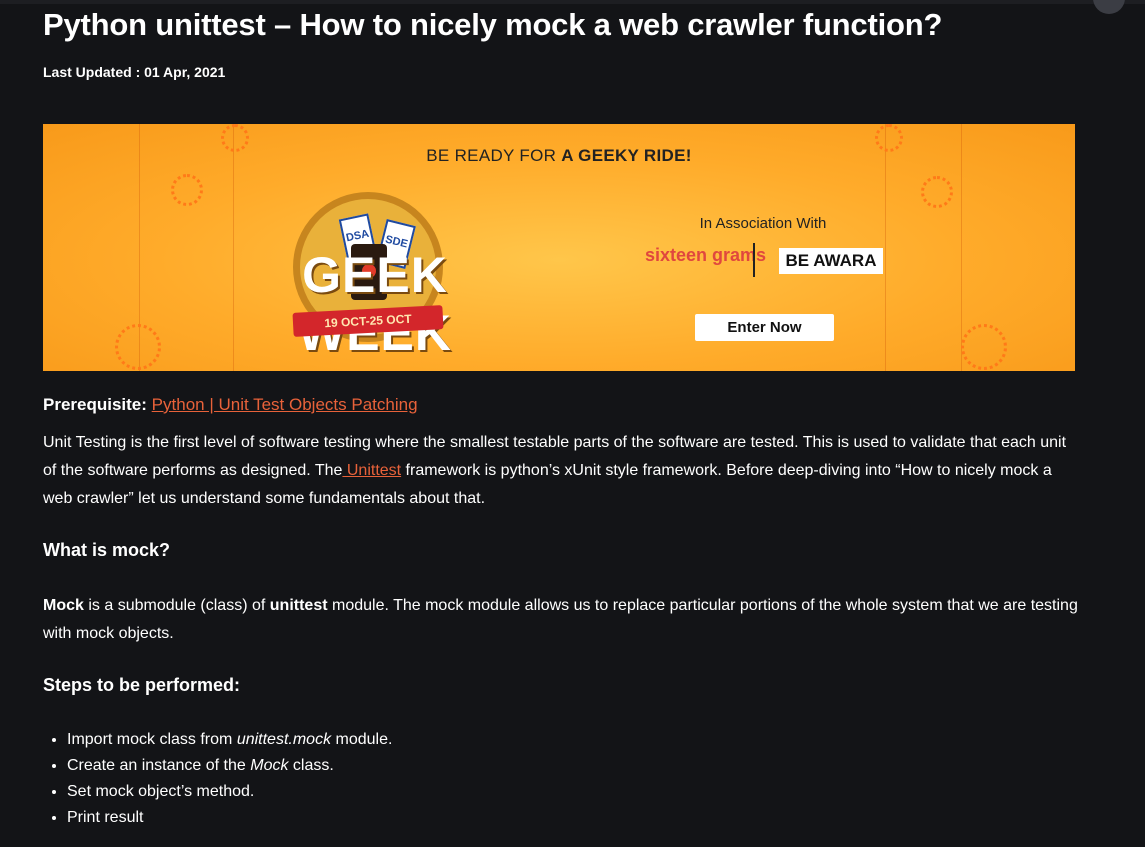 This screenshot has height=847, width=1145. I want to click on unittest-term: unittest, so click(298, 605).